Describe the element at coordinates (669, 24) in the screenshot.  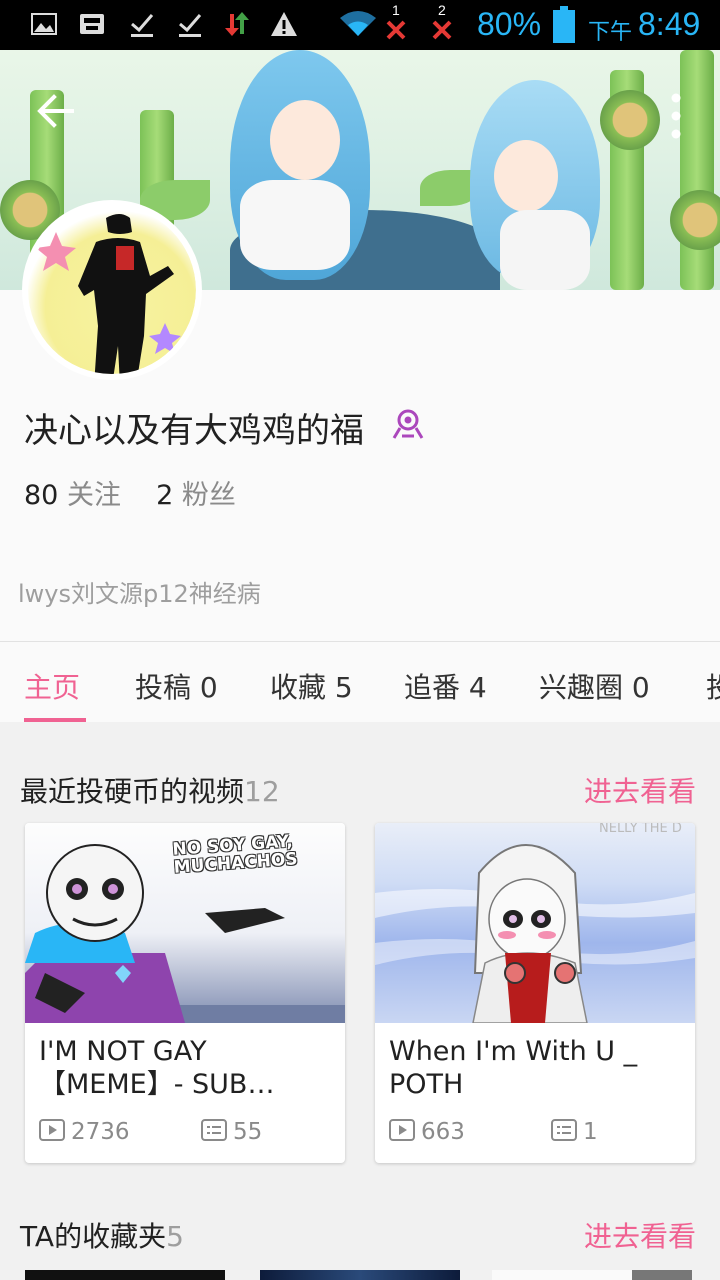
I see `clock: 8:49` at that location.